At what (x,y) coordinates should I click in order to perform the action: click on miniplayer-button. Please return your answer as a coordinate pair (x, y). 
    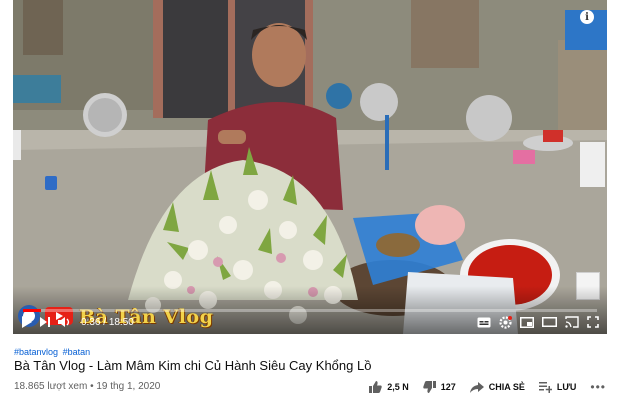
    Looking at the image, I should click on (527, 322).